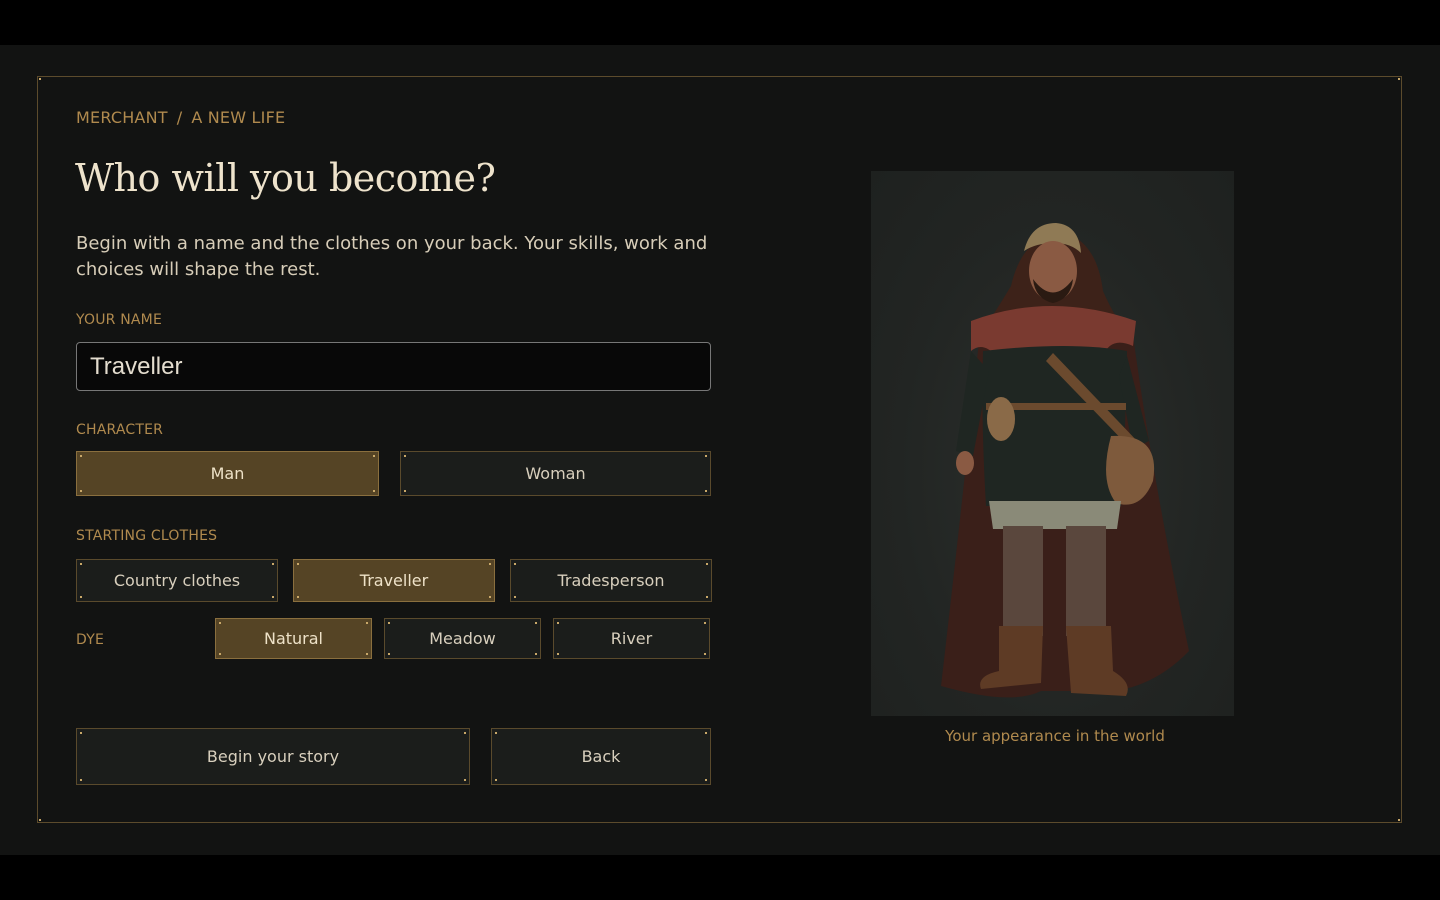  I want to click on dye-label: DYE, so click(90, 640).